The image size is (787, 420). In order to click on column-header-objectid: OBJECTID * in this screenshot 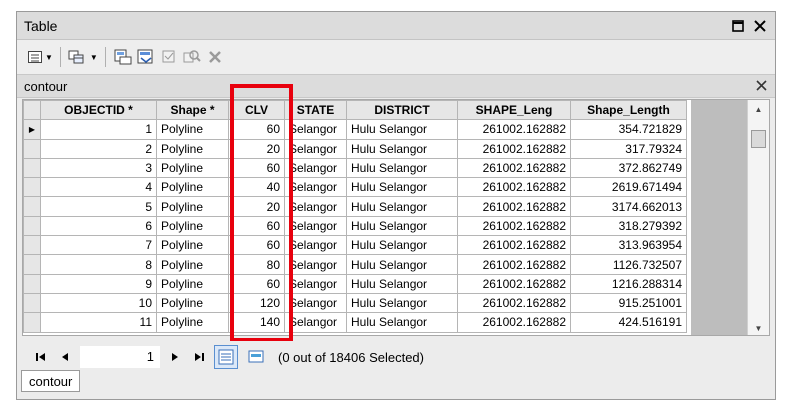, I will do `click(98, 110)`.